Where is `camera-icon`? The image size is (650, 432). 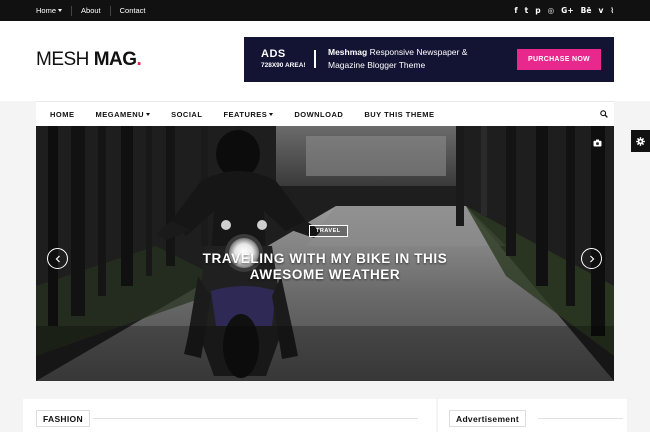
camera-icon is located at coordinates (597, 143).